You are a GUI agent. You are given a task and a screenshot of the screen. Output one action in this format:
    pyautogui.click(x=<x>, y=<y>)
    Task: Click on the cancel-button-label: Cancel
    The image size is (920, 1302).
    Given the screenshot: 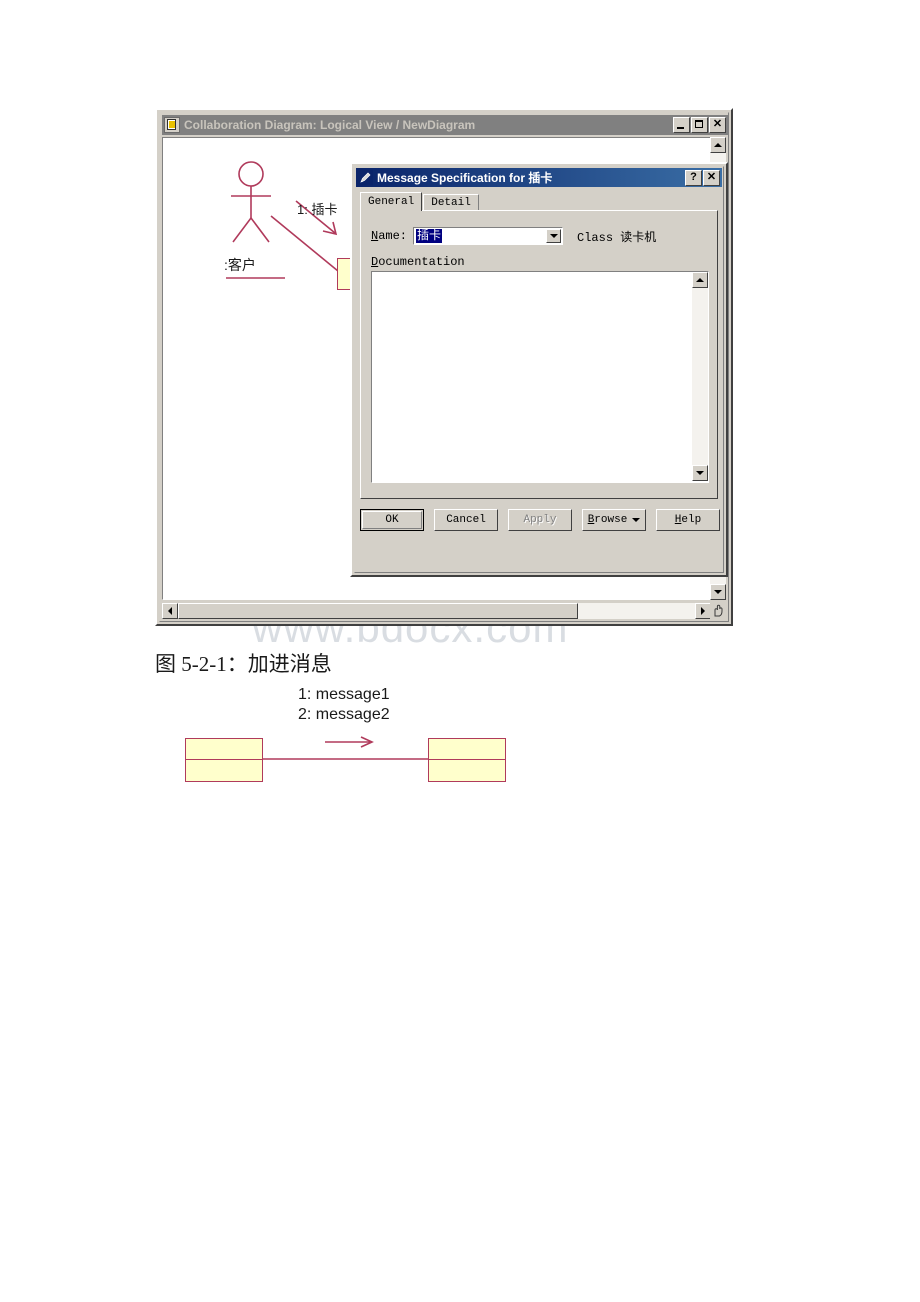 What is the action you would take?
    pyautogui.click(x=466, y=519)
    